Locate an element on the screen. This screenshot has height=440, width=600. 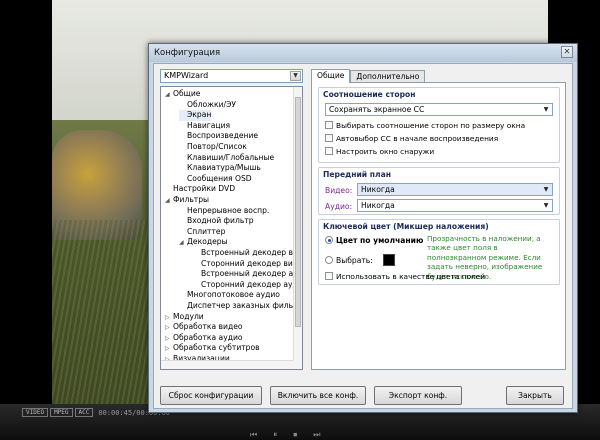
radio-default-color: Цвет по умолчанию is located at coordinates (374, 241).